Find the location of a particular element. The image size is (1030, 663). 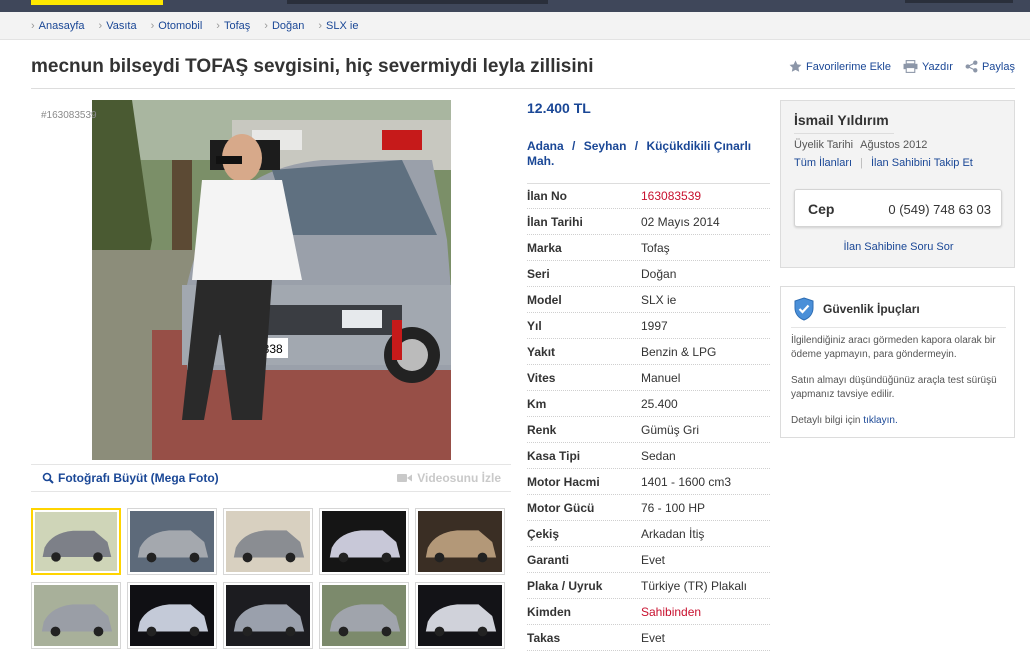

detail-value: Tofaş is located at coordinates (655, 247).